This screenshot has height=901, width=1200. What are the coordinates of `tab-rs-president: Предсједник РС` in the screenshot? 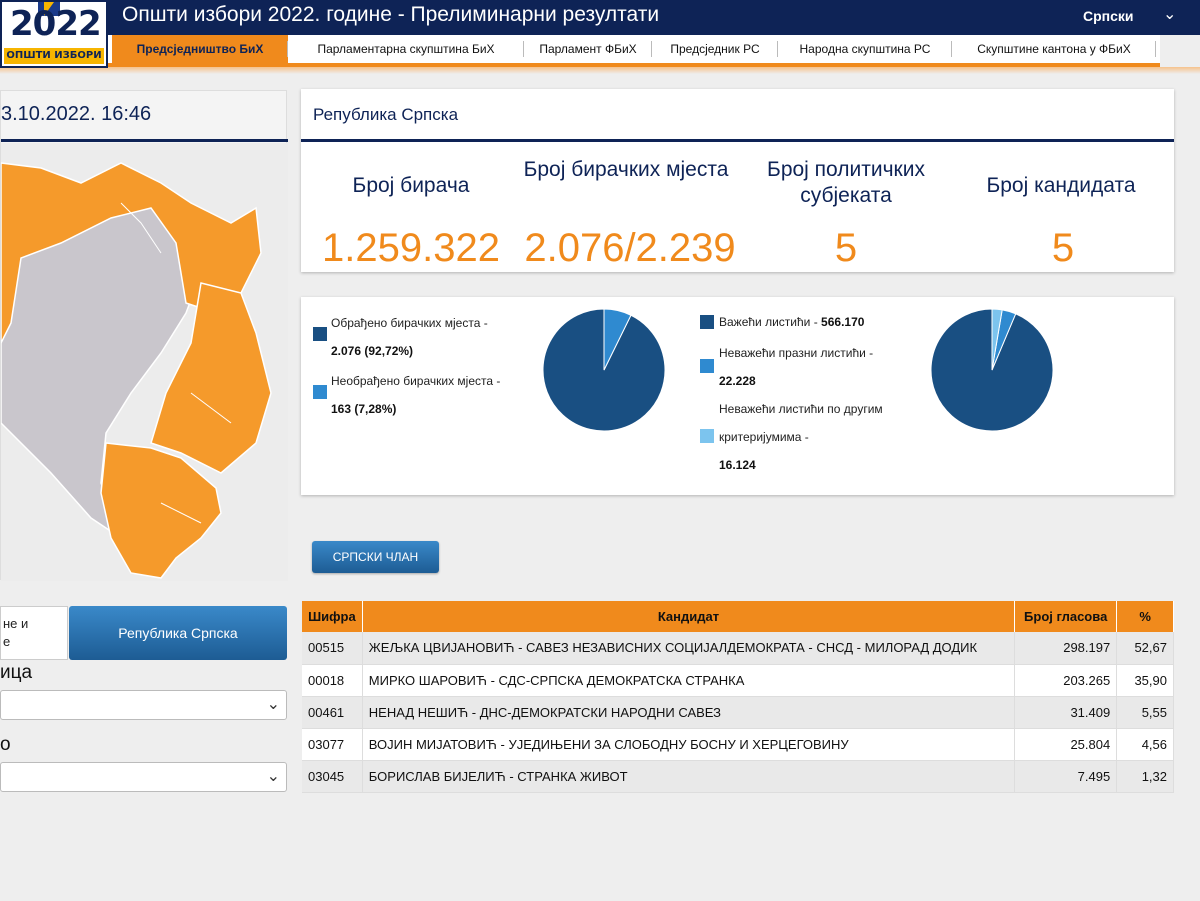 It's located at (715, 49).